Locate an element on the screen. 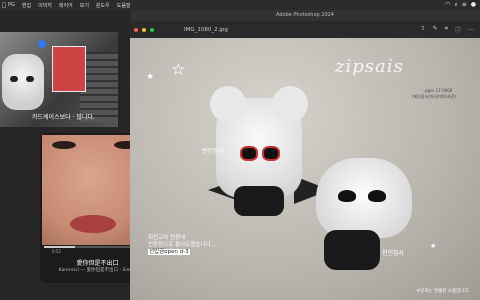 Image resolution: width=480 pixels, height=300 pixels. close-button is located at coordinates (136, 29).